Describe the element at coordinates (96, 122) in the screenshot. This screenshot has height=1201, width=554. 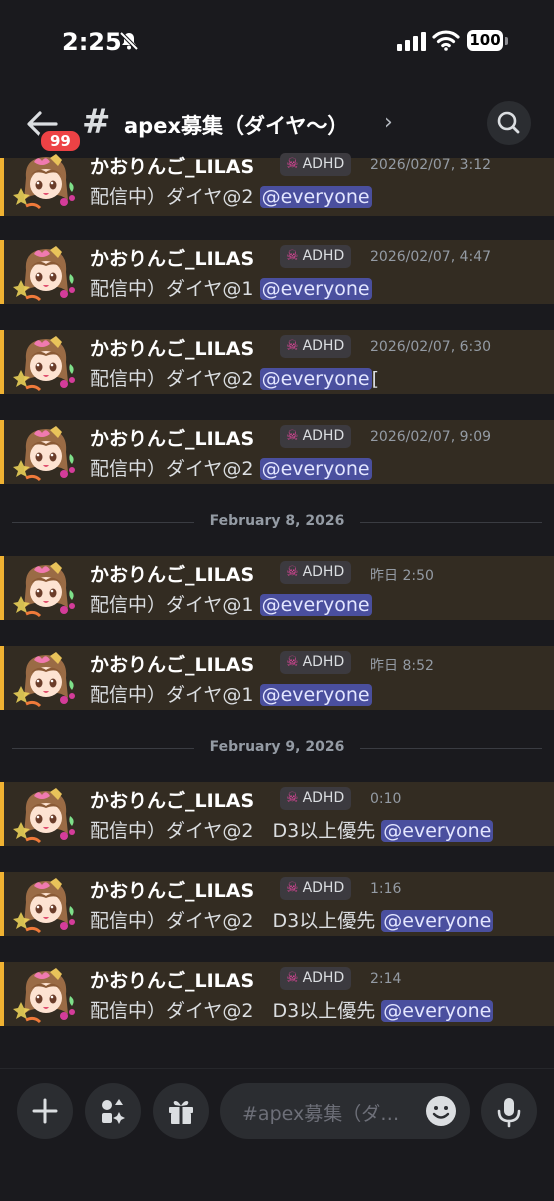
I see `channel-hash-icon: #` at that location.